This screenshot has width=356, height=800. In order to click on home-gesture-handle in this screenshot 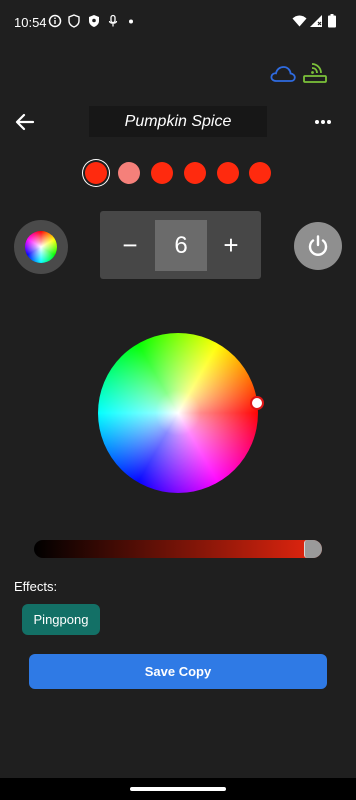, I will do `click(178, 789)`.